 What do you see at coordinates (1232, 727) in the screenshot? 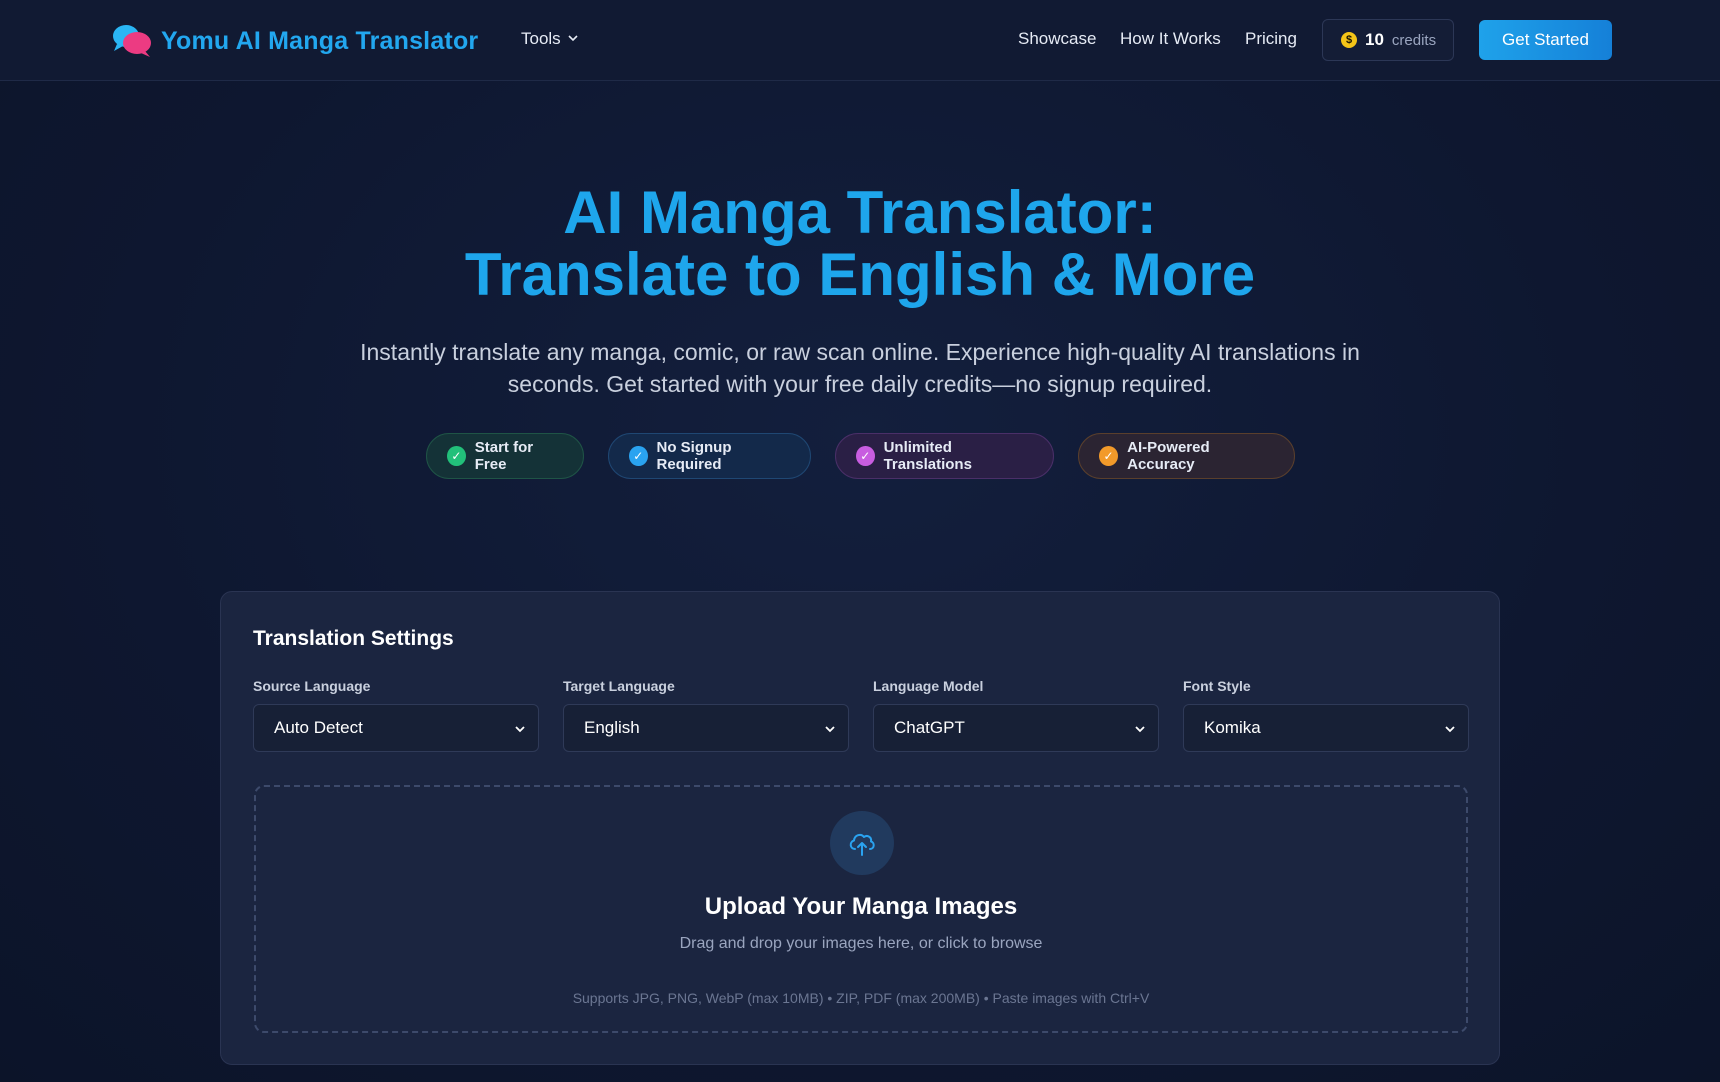
I see `font-style-value: Komika` at bounding box center [1232, 727].